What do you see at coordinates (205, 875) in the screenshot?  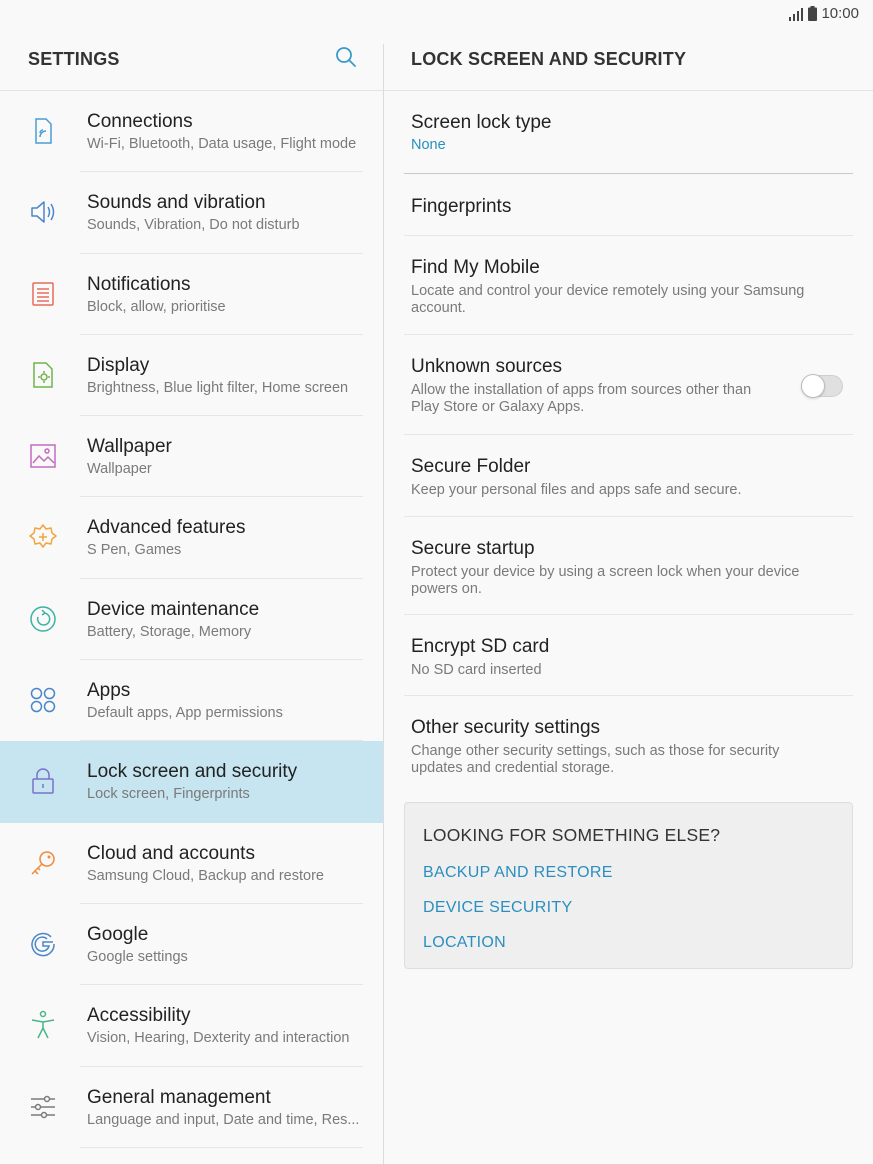 I see `menu-item-subtitle: Samsung Cloud, Backup and restore` at bounding box center [205, 875].